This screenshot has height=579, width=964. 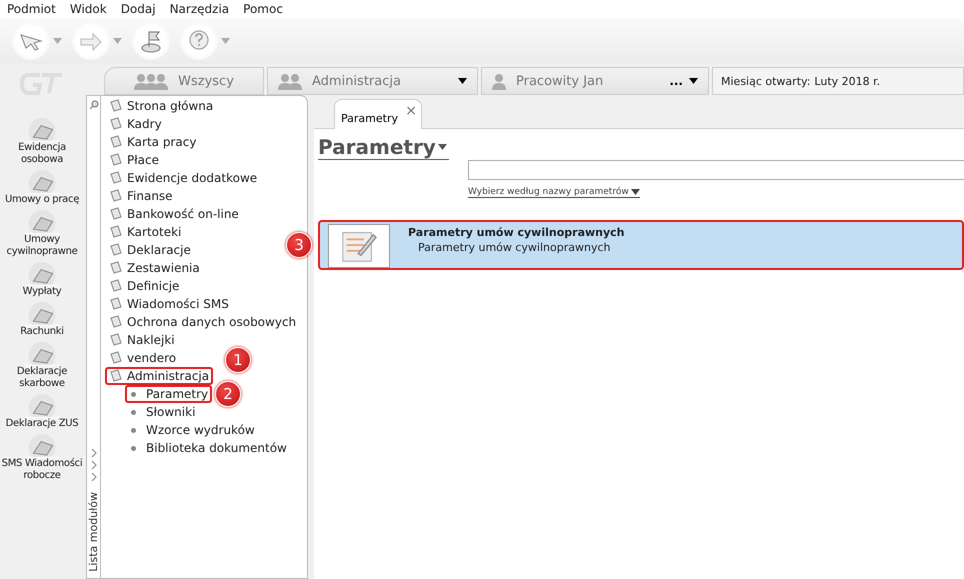 I want to click on arrow-icon, so click(x=91, y=41).